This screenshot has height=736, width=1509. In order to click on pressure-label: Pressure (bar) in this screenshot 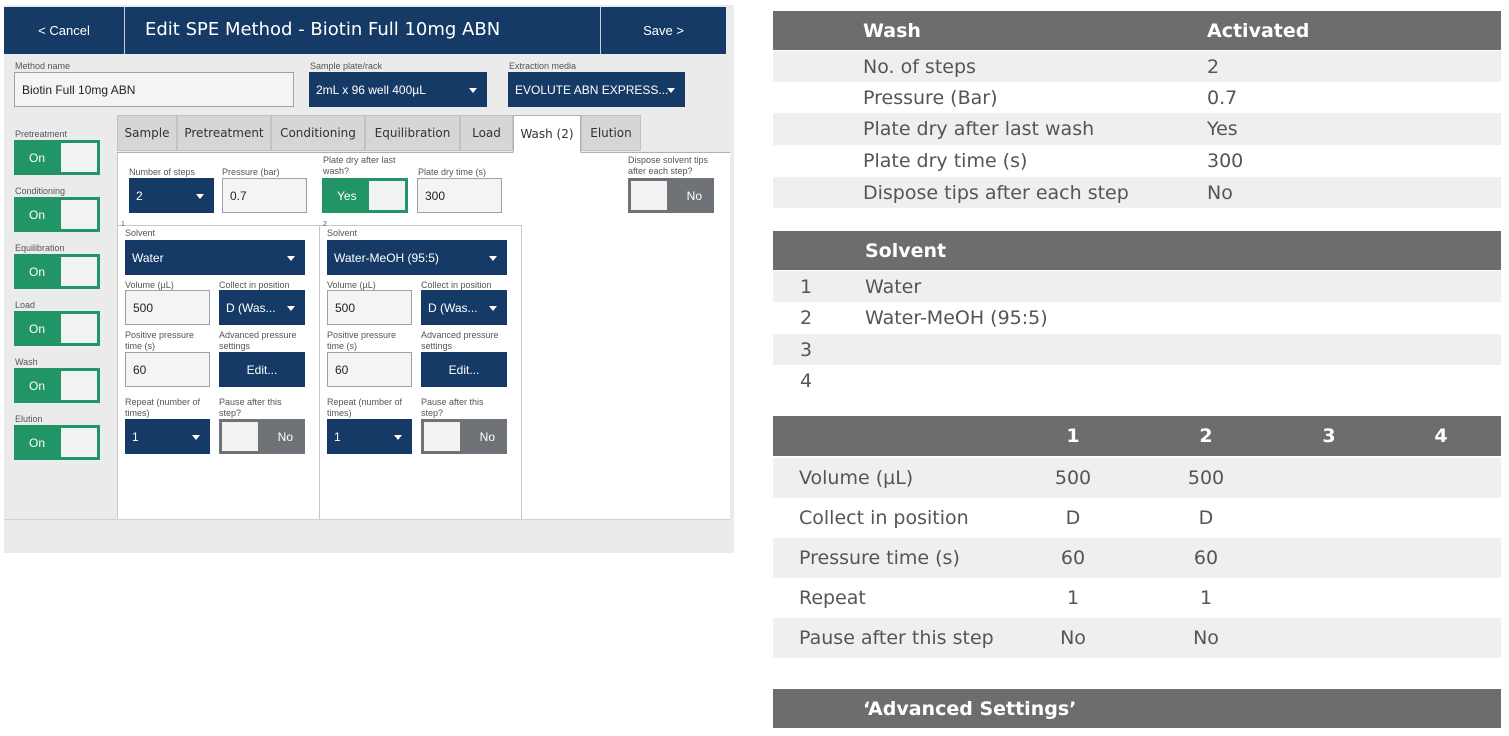, I will do `click(251, 172)`.